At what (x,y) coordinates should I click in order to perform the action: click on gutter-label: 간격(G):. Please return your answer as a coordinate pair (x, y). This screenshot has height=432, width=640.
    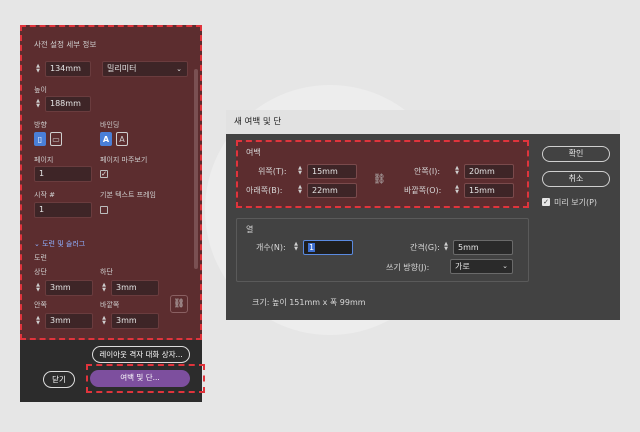
    Looking at the image, I should click on (425, 247).